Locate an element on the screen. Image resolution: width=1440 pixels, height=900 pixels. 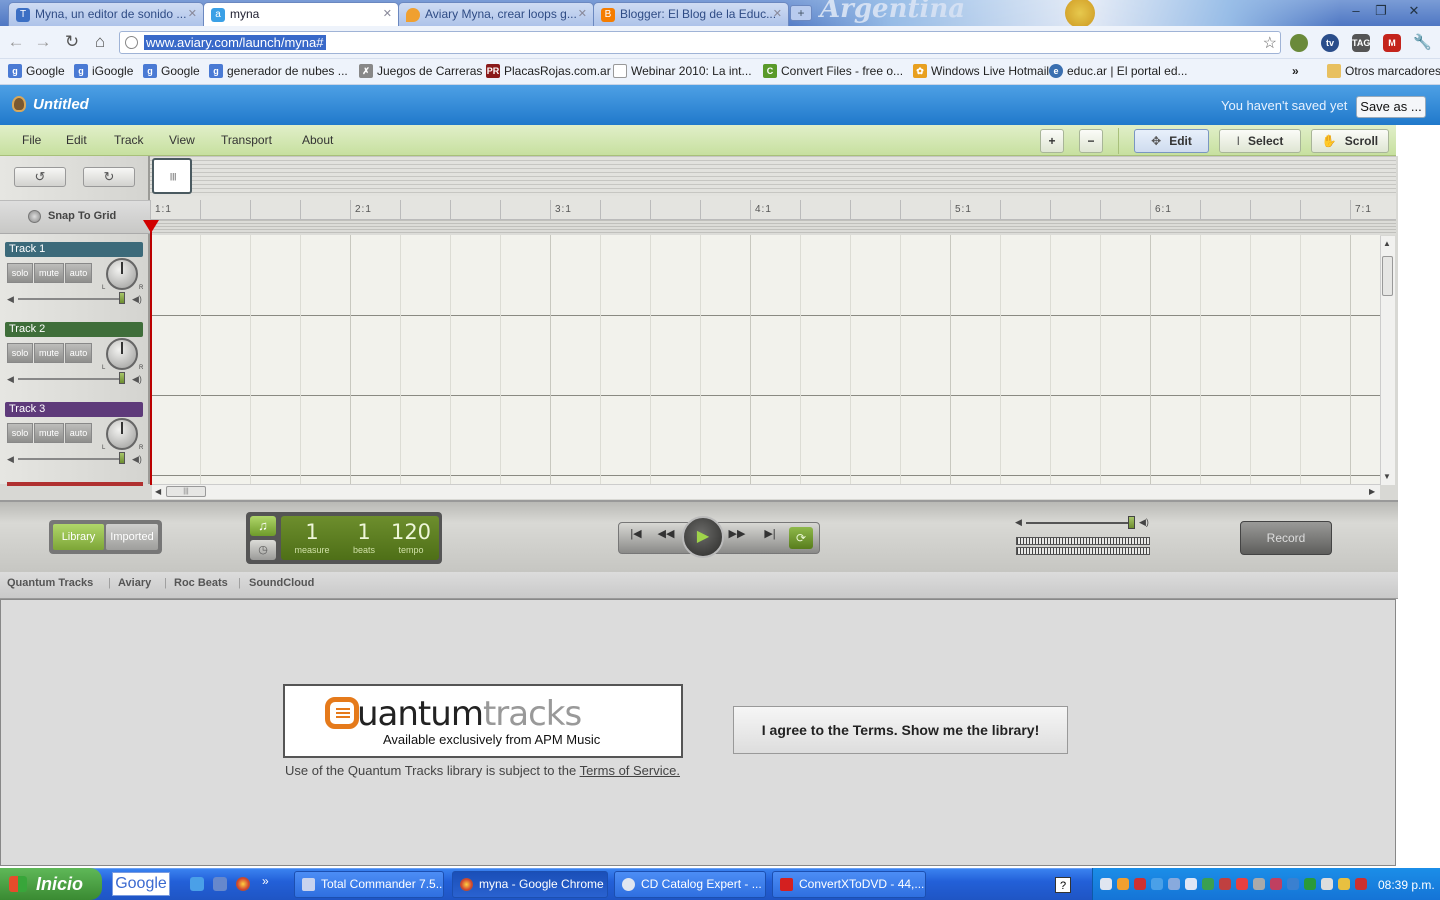
menu-track: Track is located at coordinates (129, 140).